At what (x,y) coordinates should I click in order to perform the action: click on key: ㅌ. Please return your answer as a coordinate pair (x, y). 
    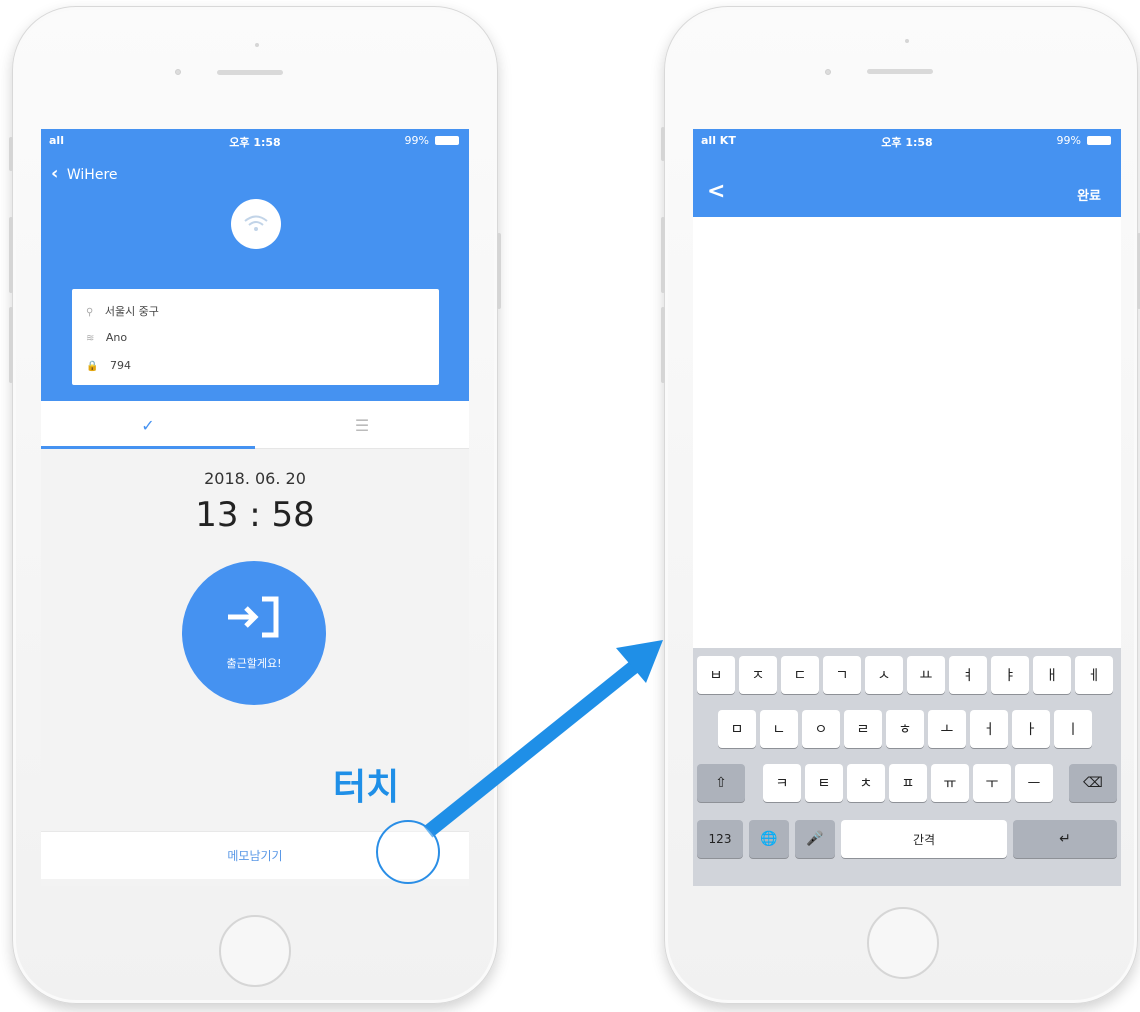
    Looking at the image, I should click on (824, 783).